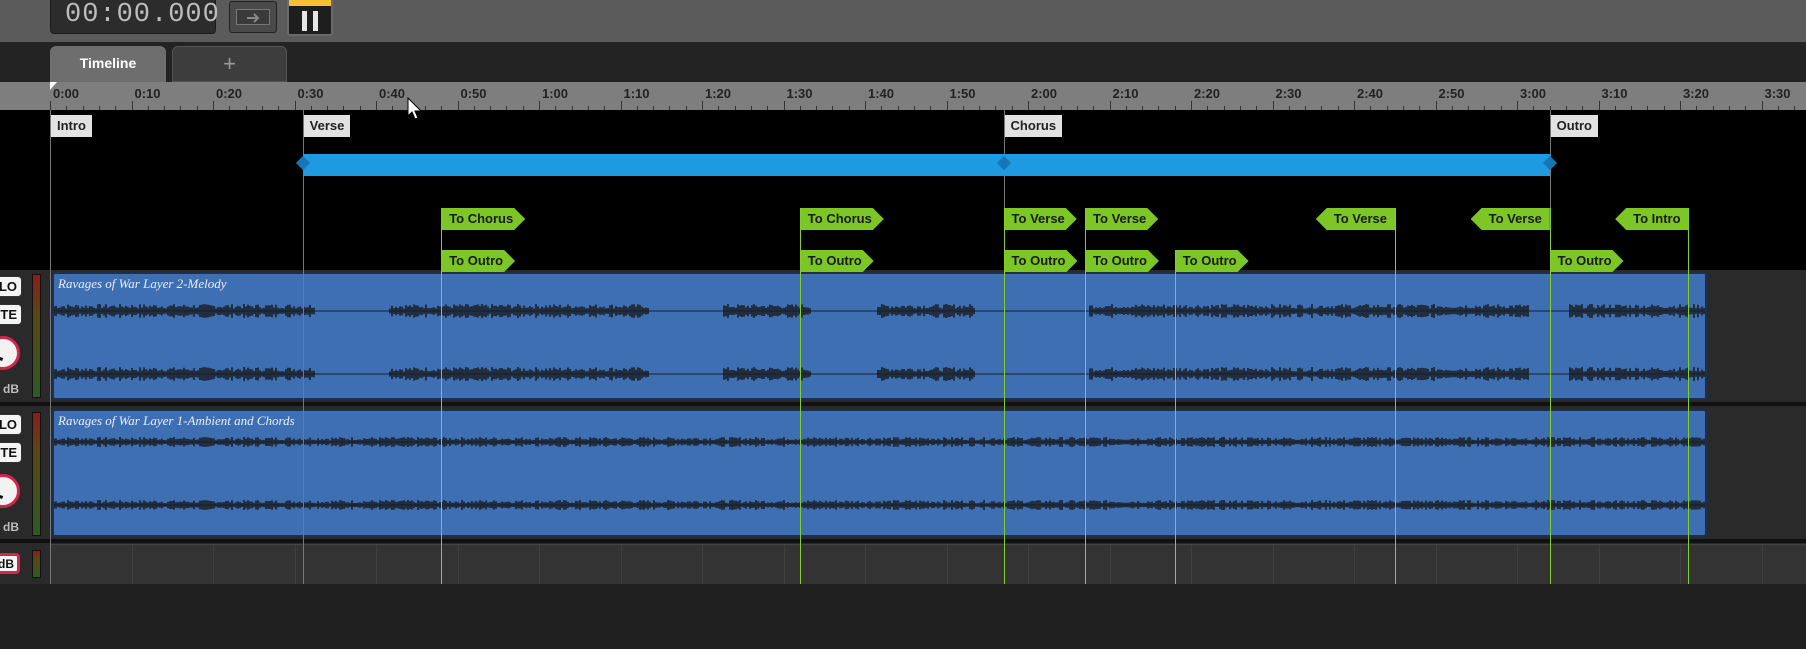 The width and height of the screenshot is (1806, 649). What do you see at coordinates (310, 3) in the screenshot?
I see `pause-button-accent` at bounding box center [310, 3].